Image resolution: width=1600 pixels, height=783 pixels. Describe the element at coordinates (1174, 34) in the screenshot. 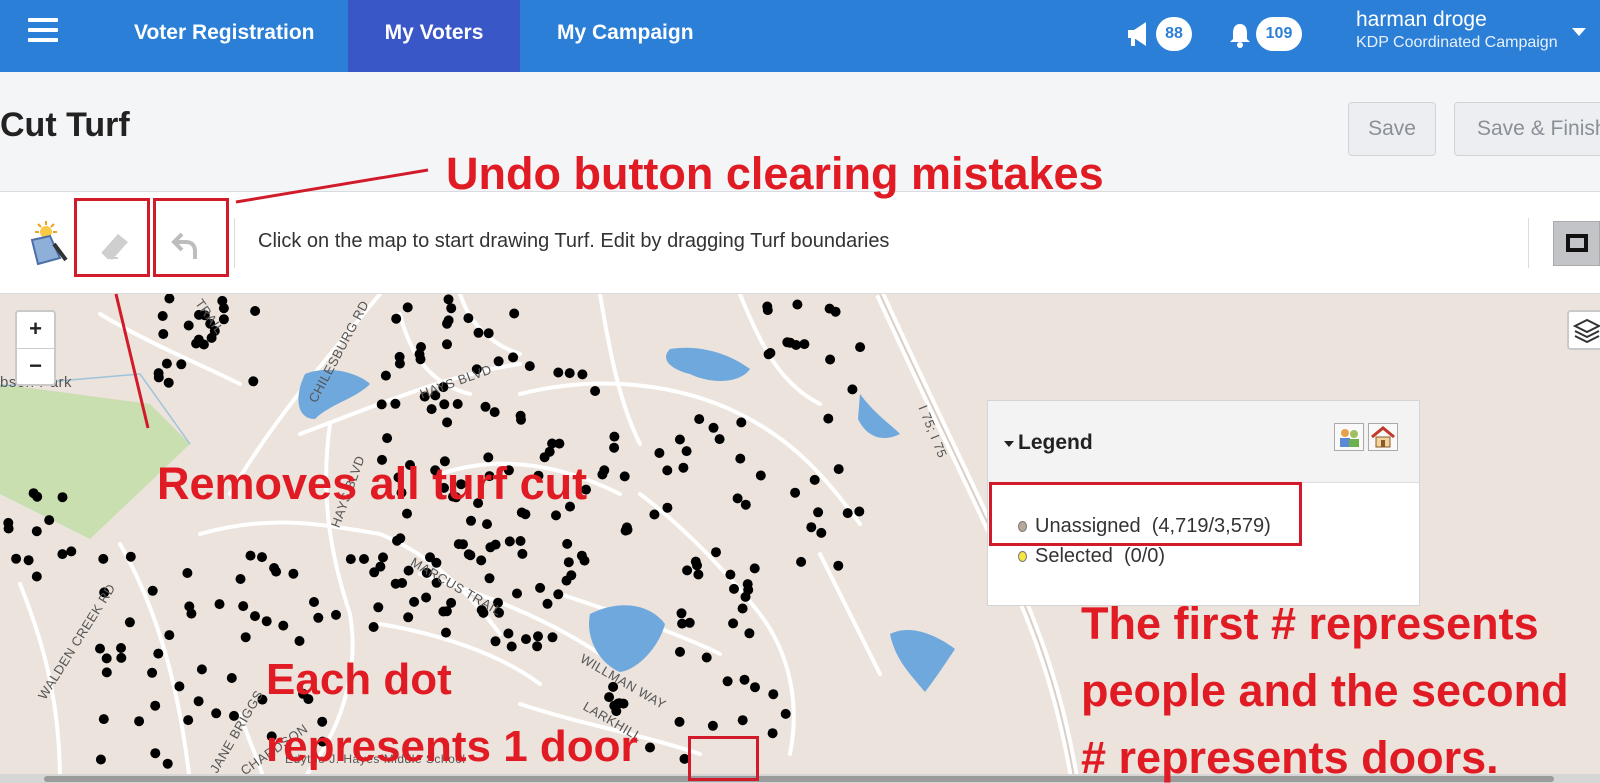

I see `announcements-badge: 88` at that location.